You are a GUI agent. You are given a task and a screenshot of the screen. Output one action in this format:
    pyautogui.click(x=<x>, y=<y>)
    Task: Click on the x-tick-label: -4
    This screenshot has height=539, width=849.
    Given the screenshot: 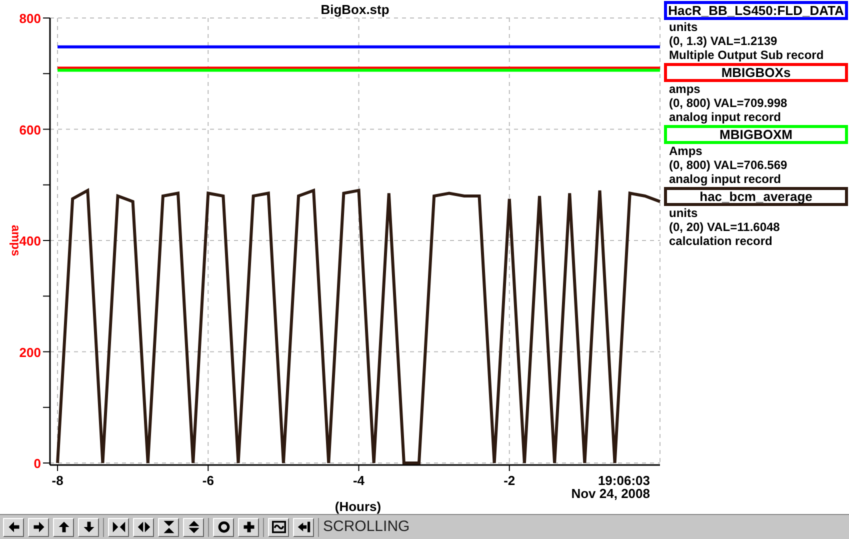 What is the action you would take?
    pyautogui.click(x=358, y=480)
    